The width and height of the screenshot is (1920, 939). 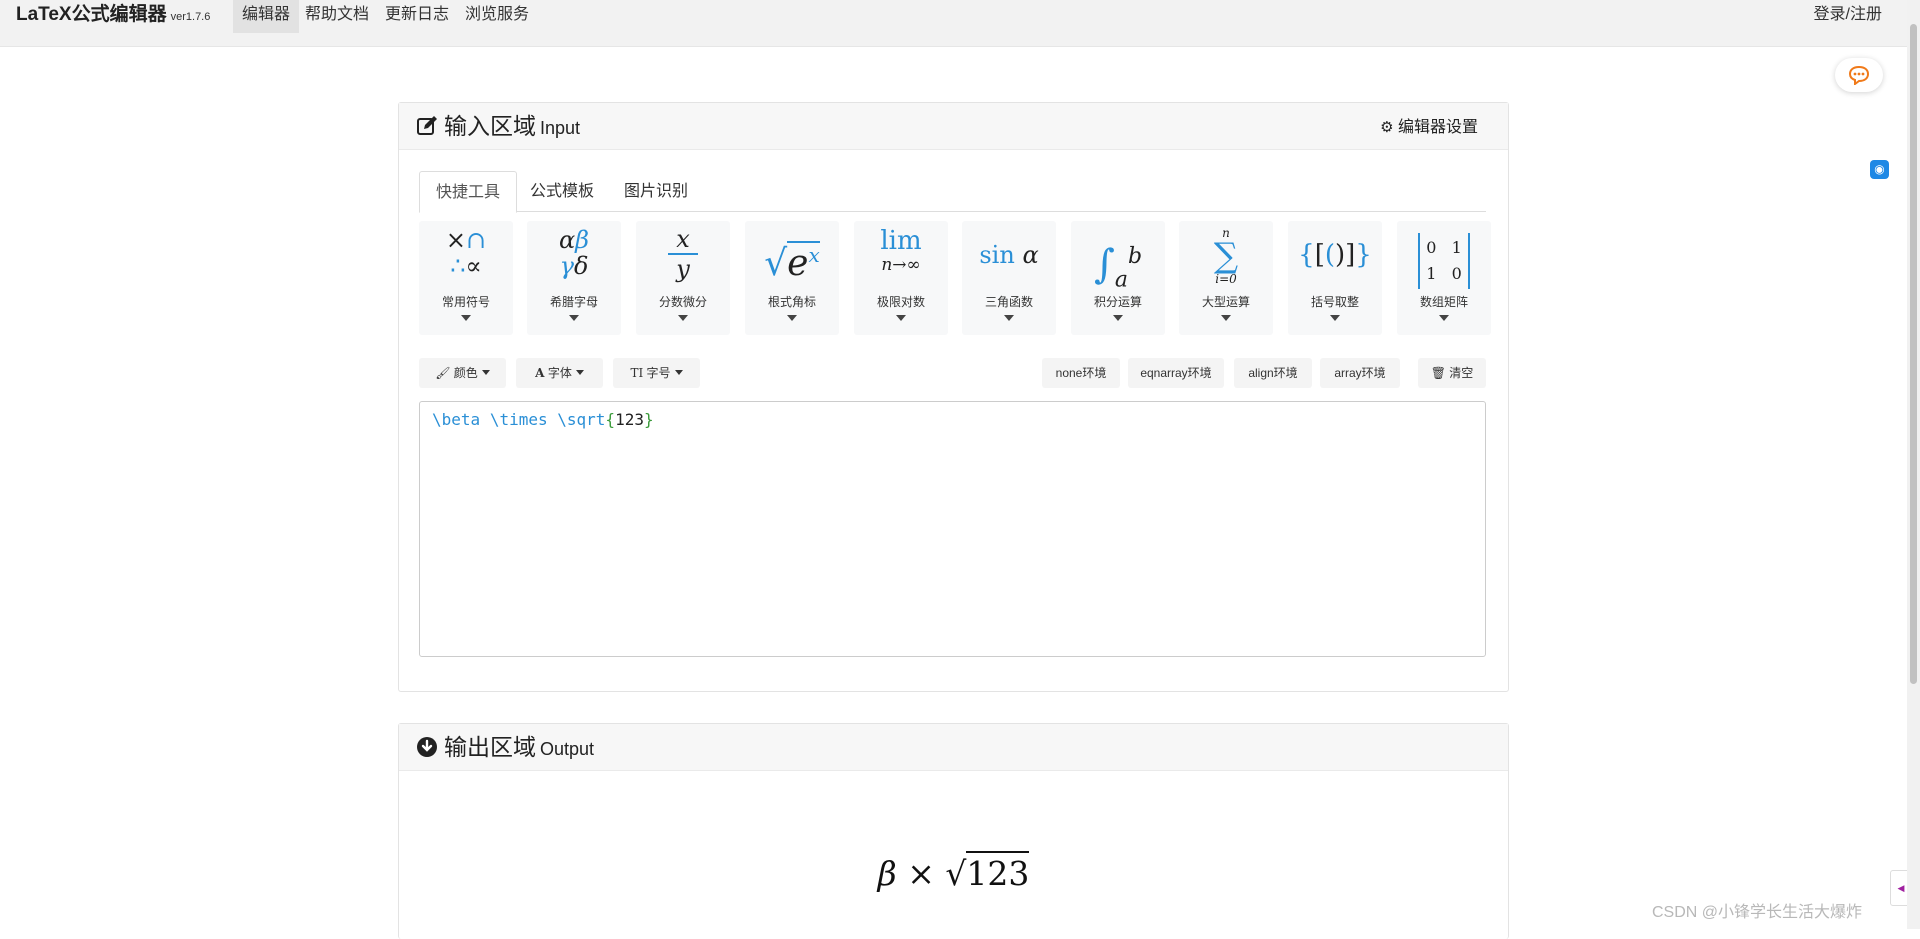 I want to click on code-brace-close: }, so click(x=648, y=419).